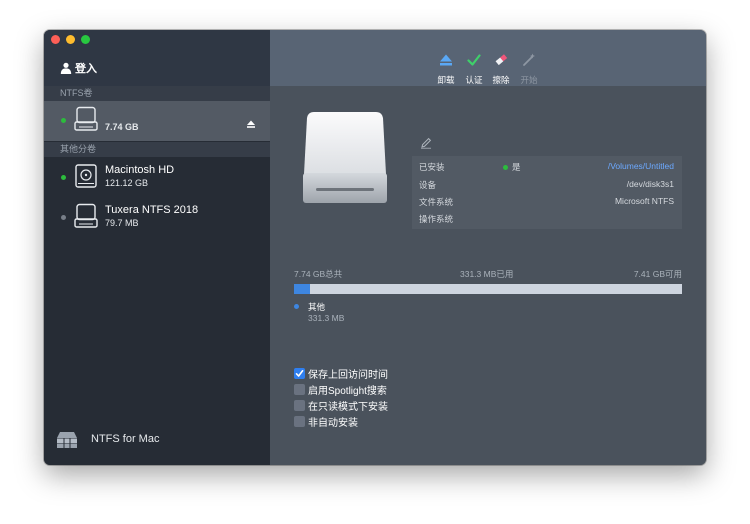 This screenshot has width=750, height=524. What do you see at coordinates (547, 201) in the screenshot?
I see `info-row-filesystem: 文件系统 Microsoft NTFS` at bounding box center [547, 201].